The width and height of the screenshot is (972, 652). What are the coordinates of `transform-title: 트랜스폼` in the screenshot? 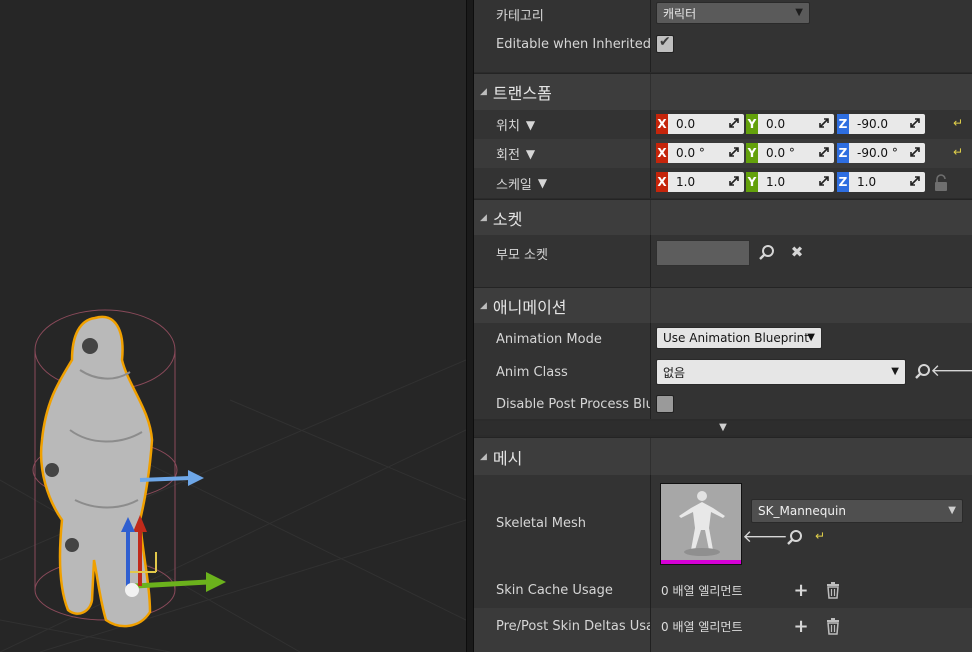 It's located at (522, 93).